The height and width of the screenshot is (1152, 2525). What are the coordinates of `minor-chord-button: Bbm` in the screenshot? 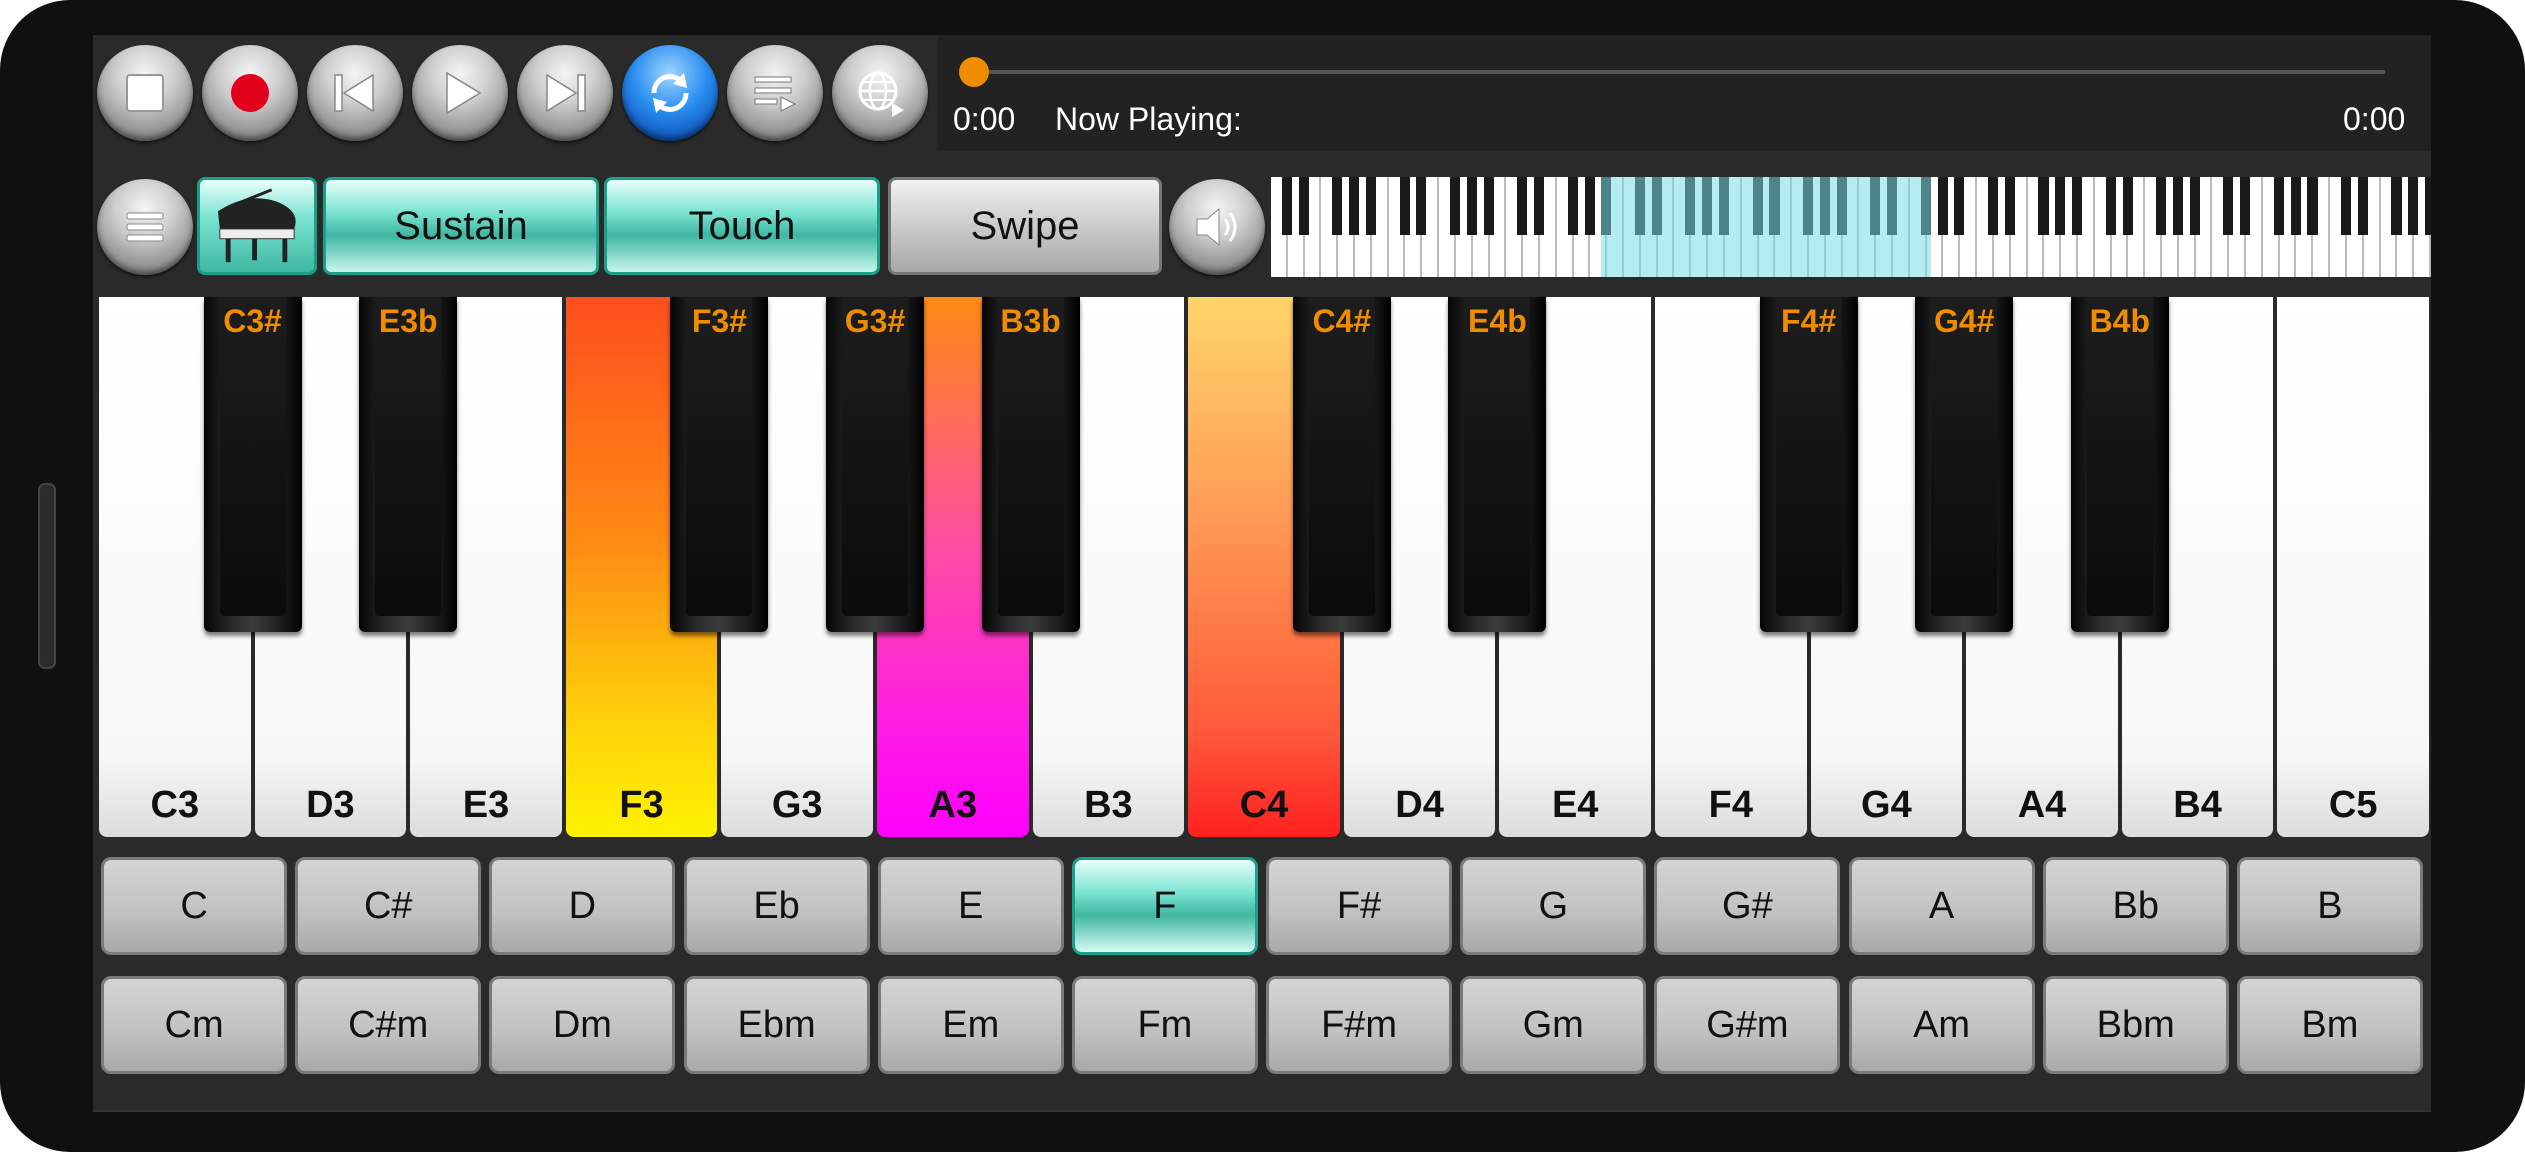 It's located at (2135, 1025).